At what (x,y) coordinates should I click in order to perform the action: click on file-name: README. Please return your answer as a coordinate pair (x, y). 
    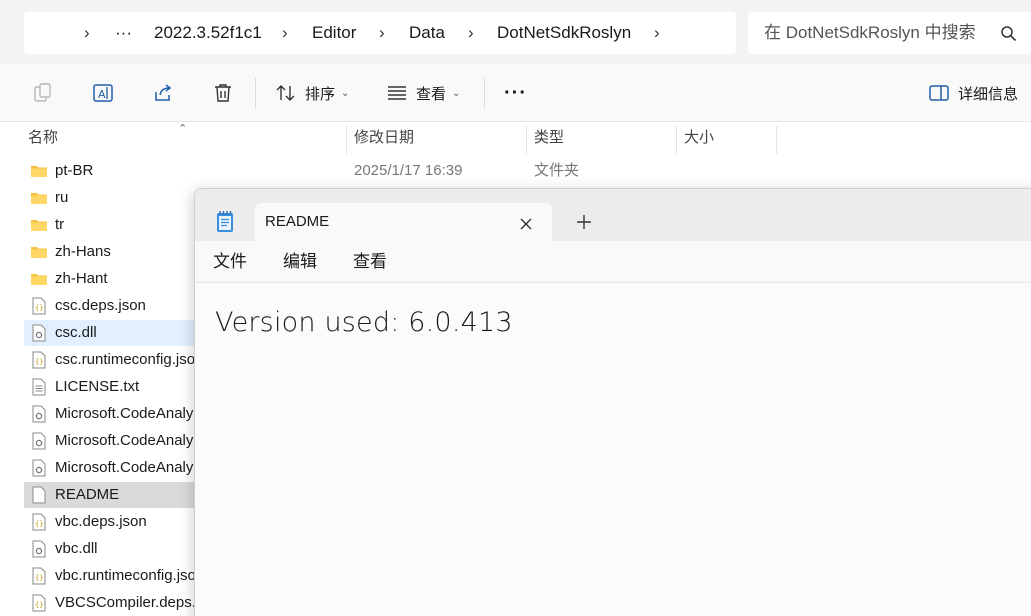
    Looking at the image, I should click on (87, 494).